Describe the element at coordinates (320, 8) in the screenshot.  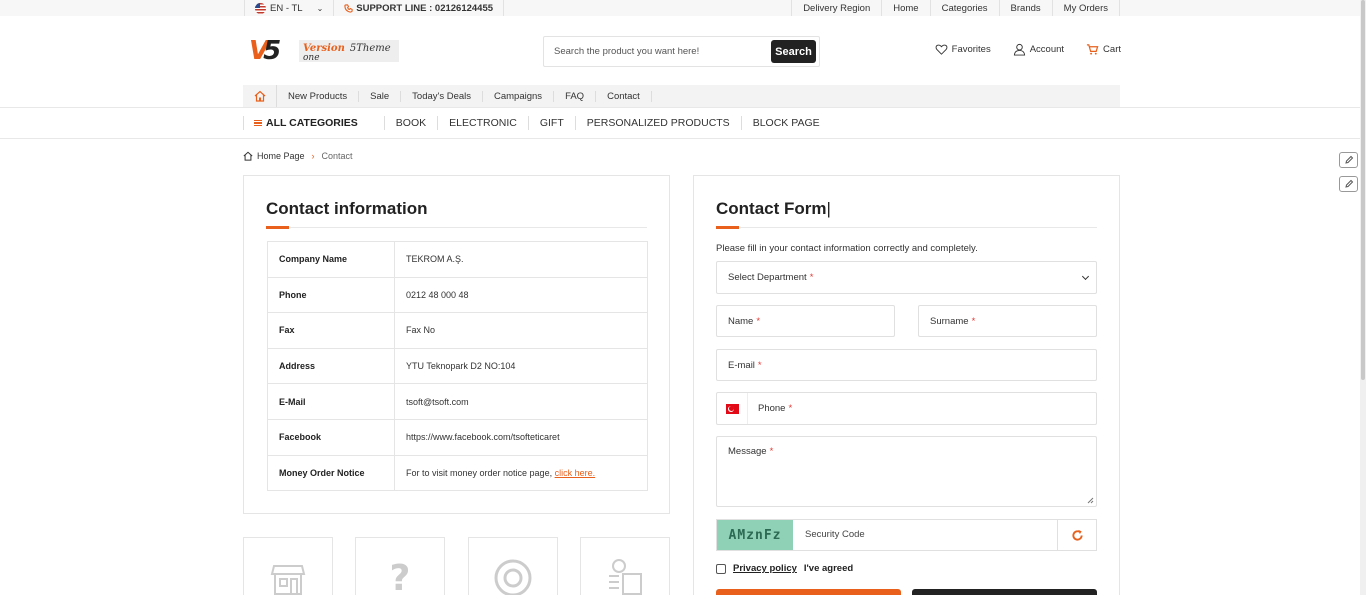
I see `chevron-down-icon: ⌄` at that location.